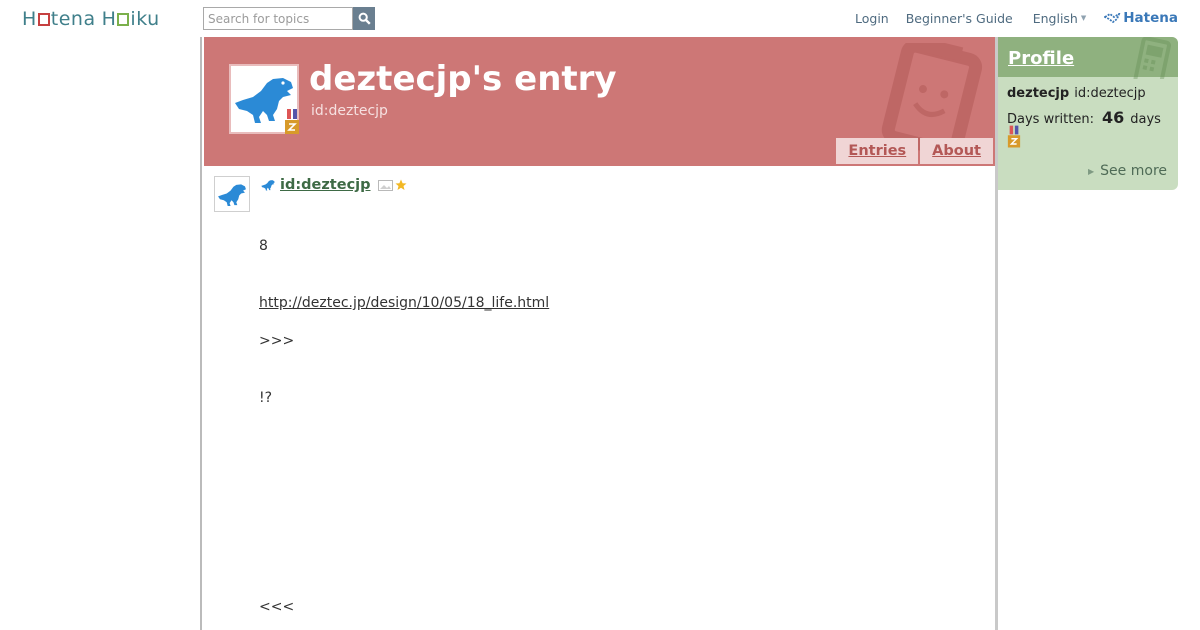  Describe the element at coordinates (385, 185) in the screenshot. I see `image-icon` at that location.